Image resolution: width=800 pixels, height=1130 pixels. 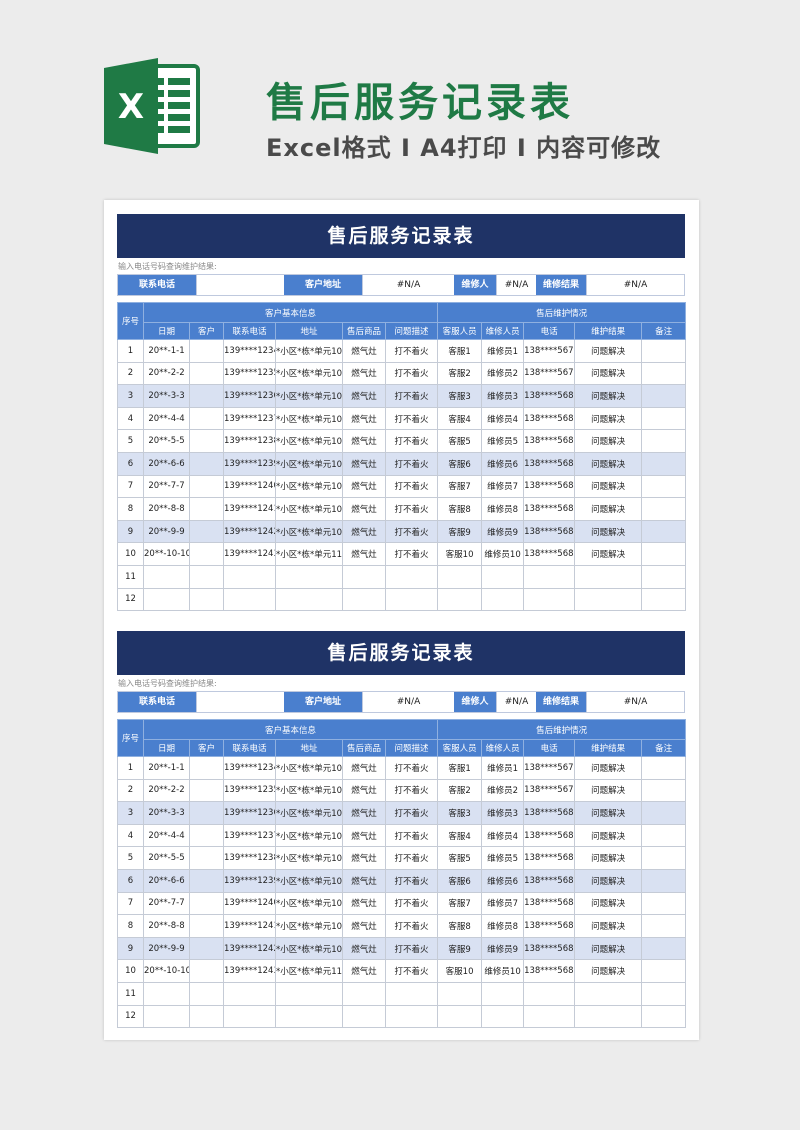 I want to click on table-cell: 20**-8-8, so click(x=166, y=509).